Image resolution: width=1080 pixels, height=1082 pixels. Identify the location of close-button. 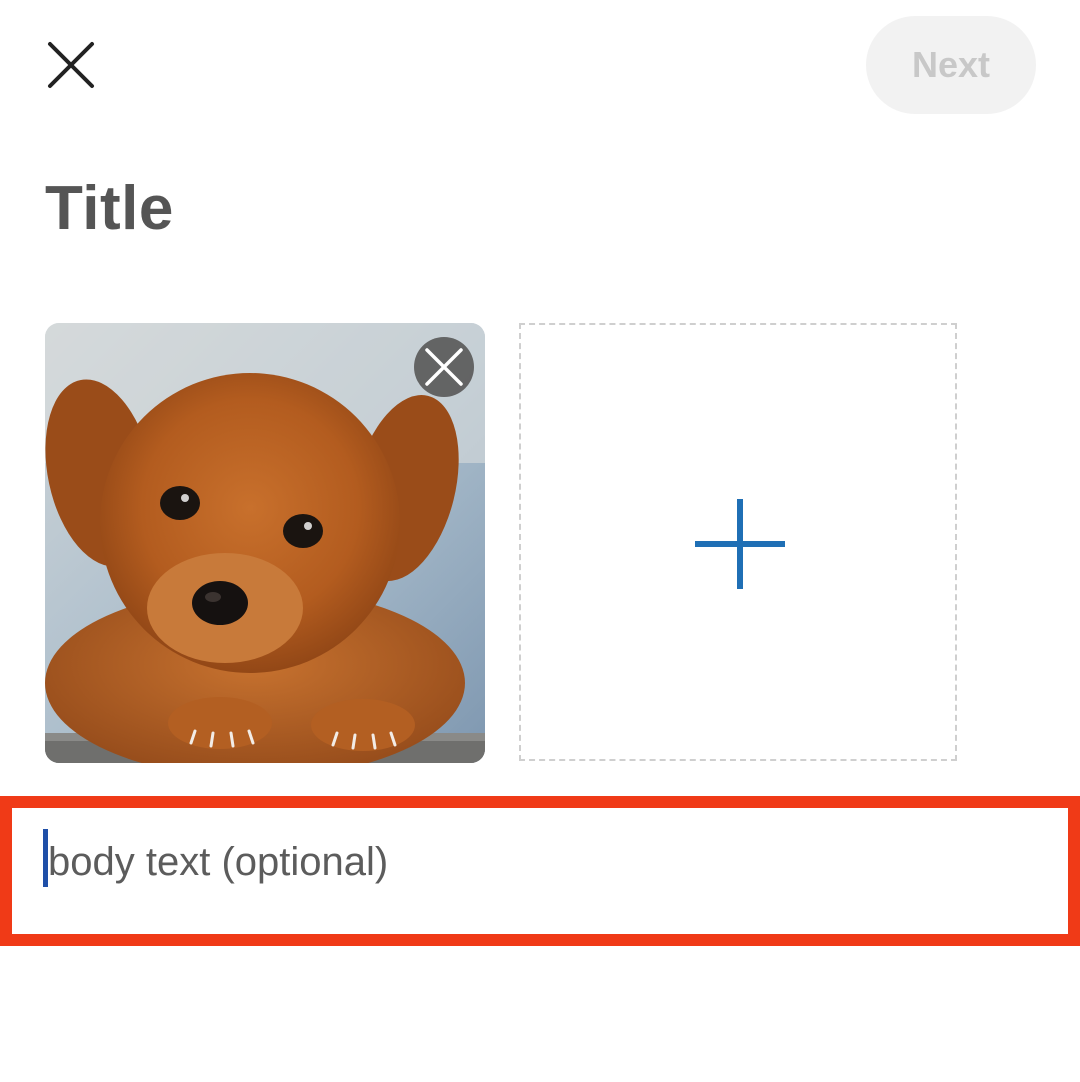
(71, 65).